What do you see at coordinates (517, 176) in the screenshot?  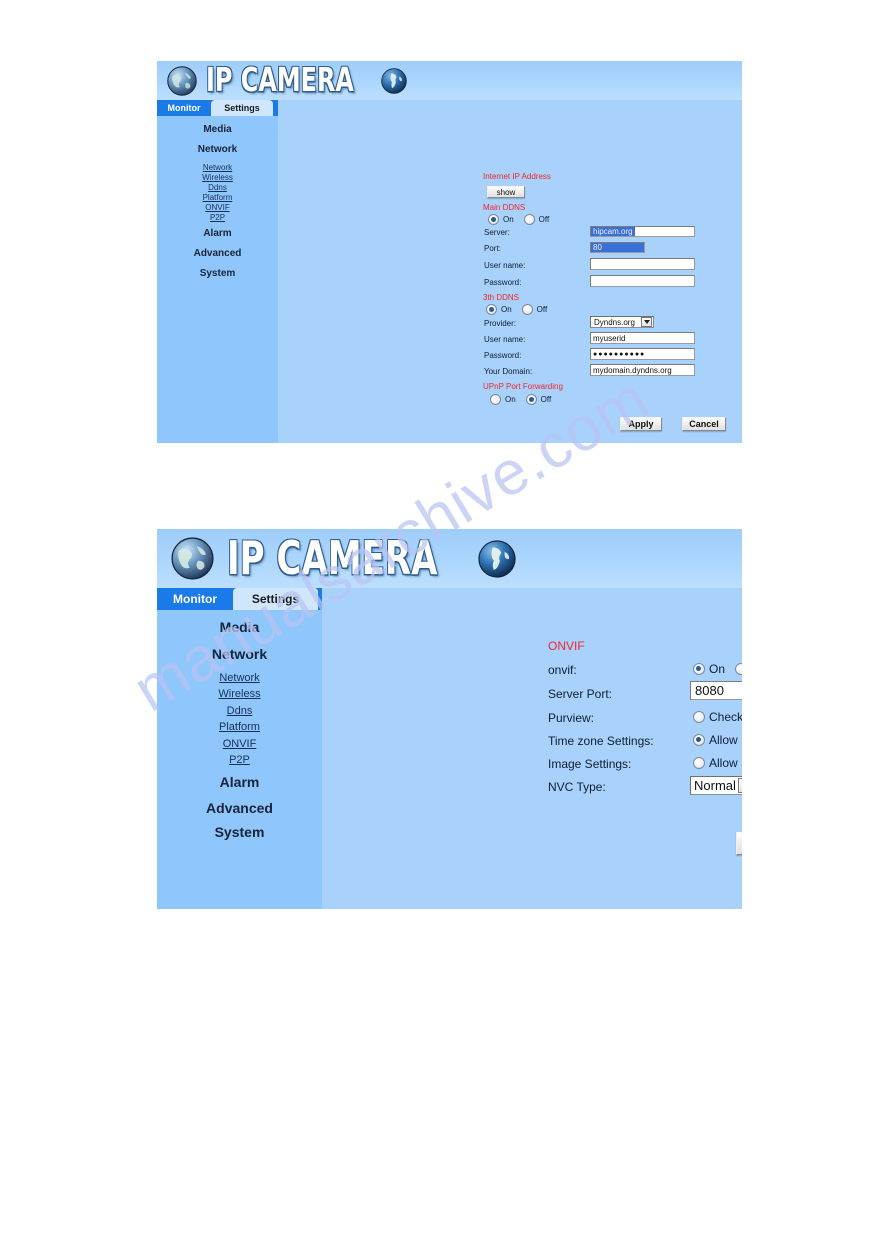 I see `section-internet-ip-address: Internet IP Address` at bounding box center [517, 176].